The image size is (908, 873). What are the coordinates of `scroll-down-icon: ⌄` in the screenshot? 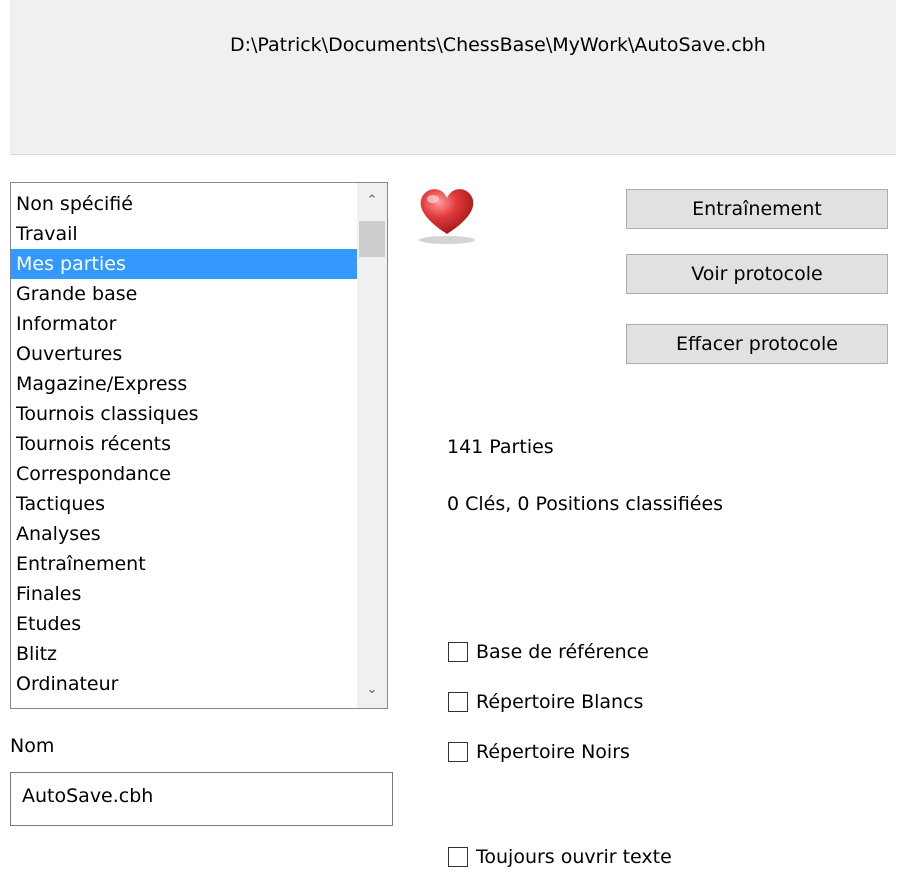 It's located at (372, 690).